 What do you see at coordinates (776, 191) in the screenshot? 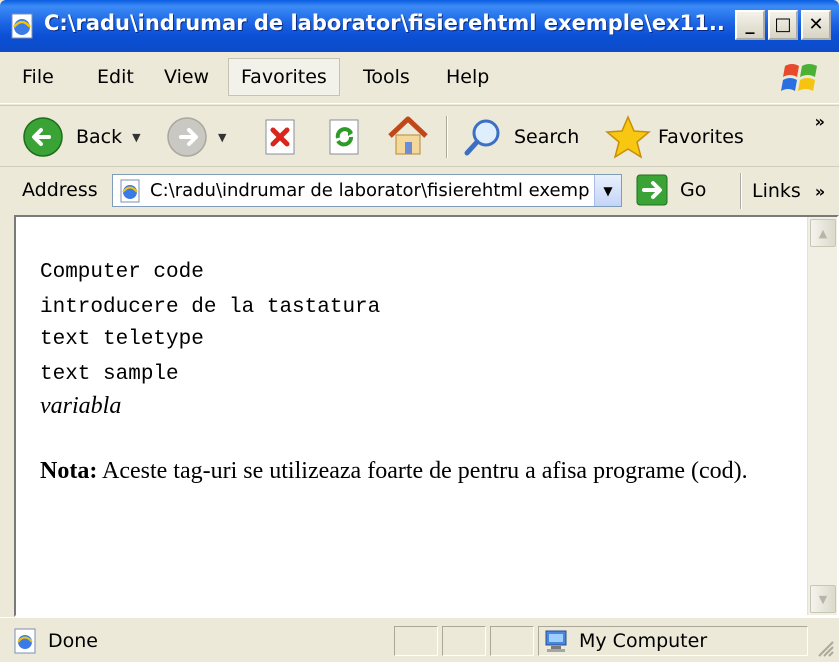
I see `links-label: Links` at bounding box center [776, 191].